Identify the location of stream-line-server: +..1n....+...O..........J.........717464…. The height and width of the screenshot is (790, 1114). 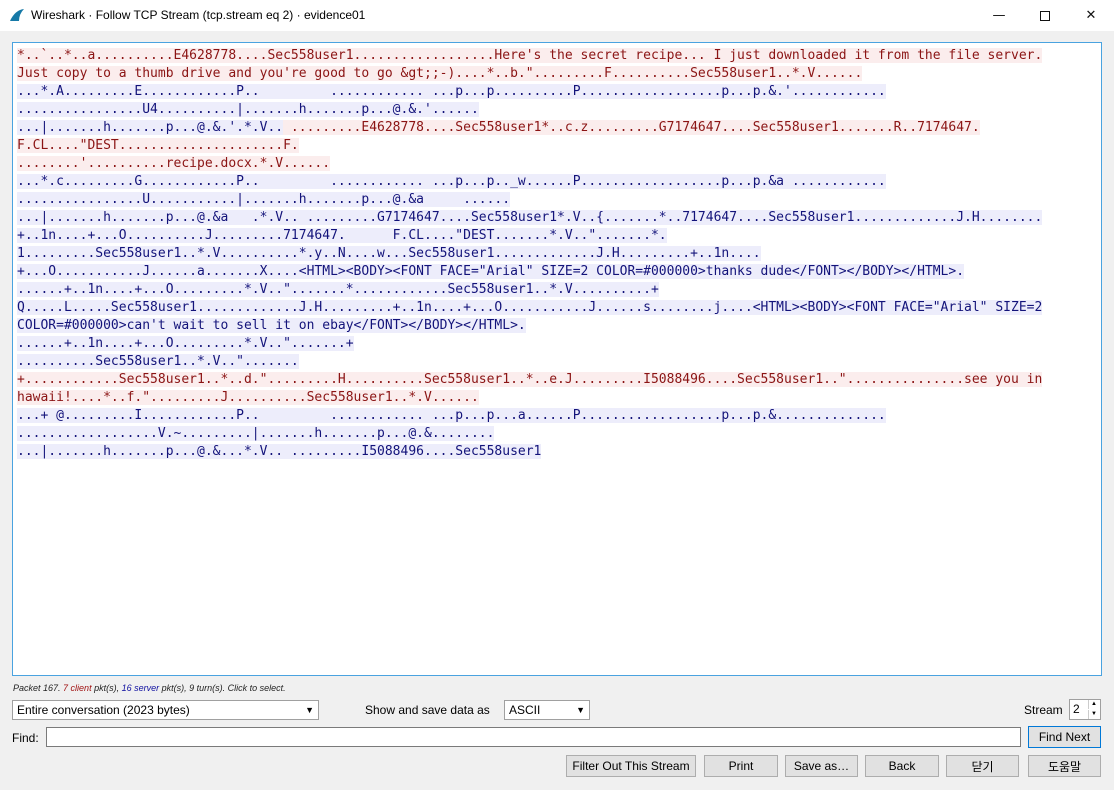
(342, 235).